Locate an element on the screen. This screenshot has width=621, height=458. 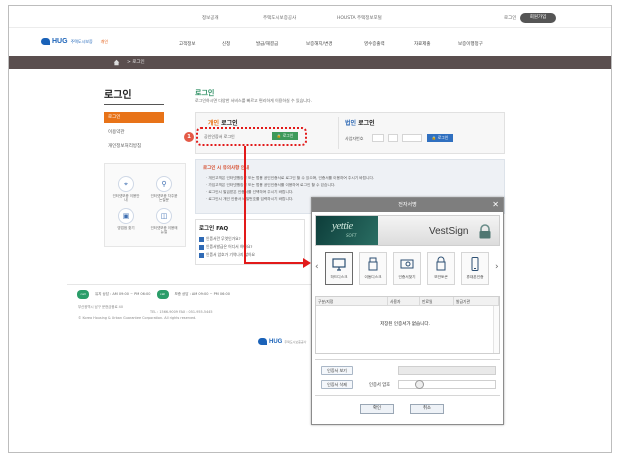
footer-divider is located at coordinates (189, 284).